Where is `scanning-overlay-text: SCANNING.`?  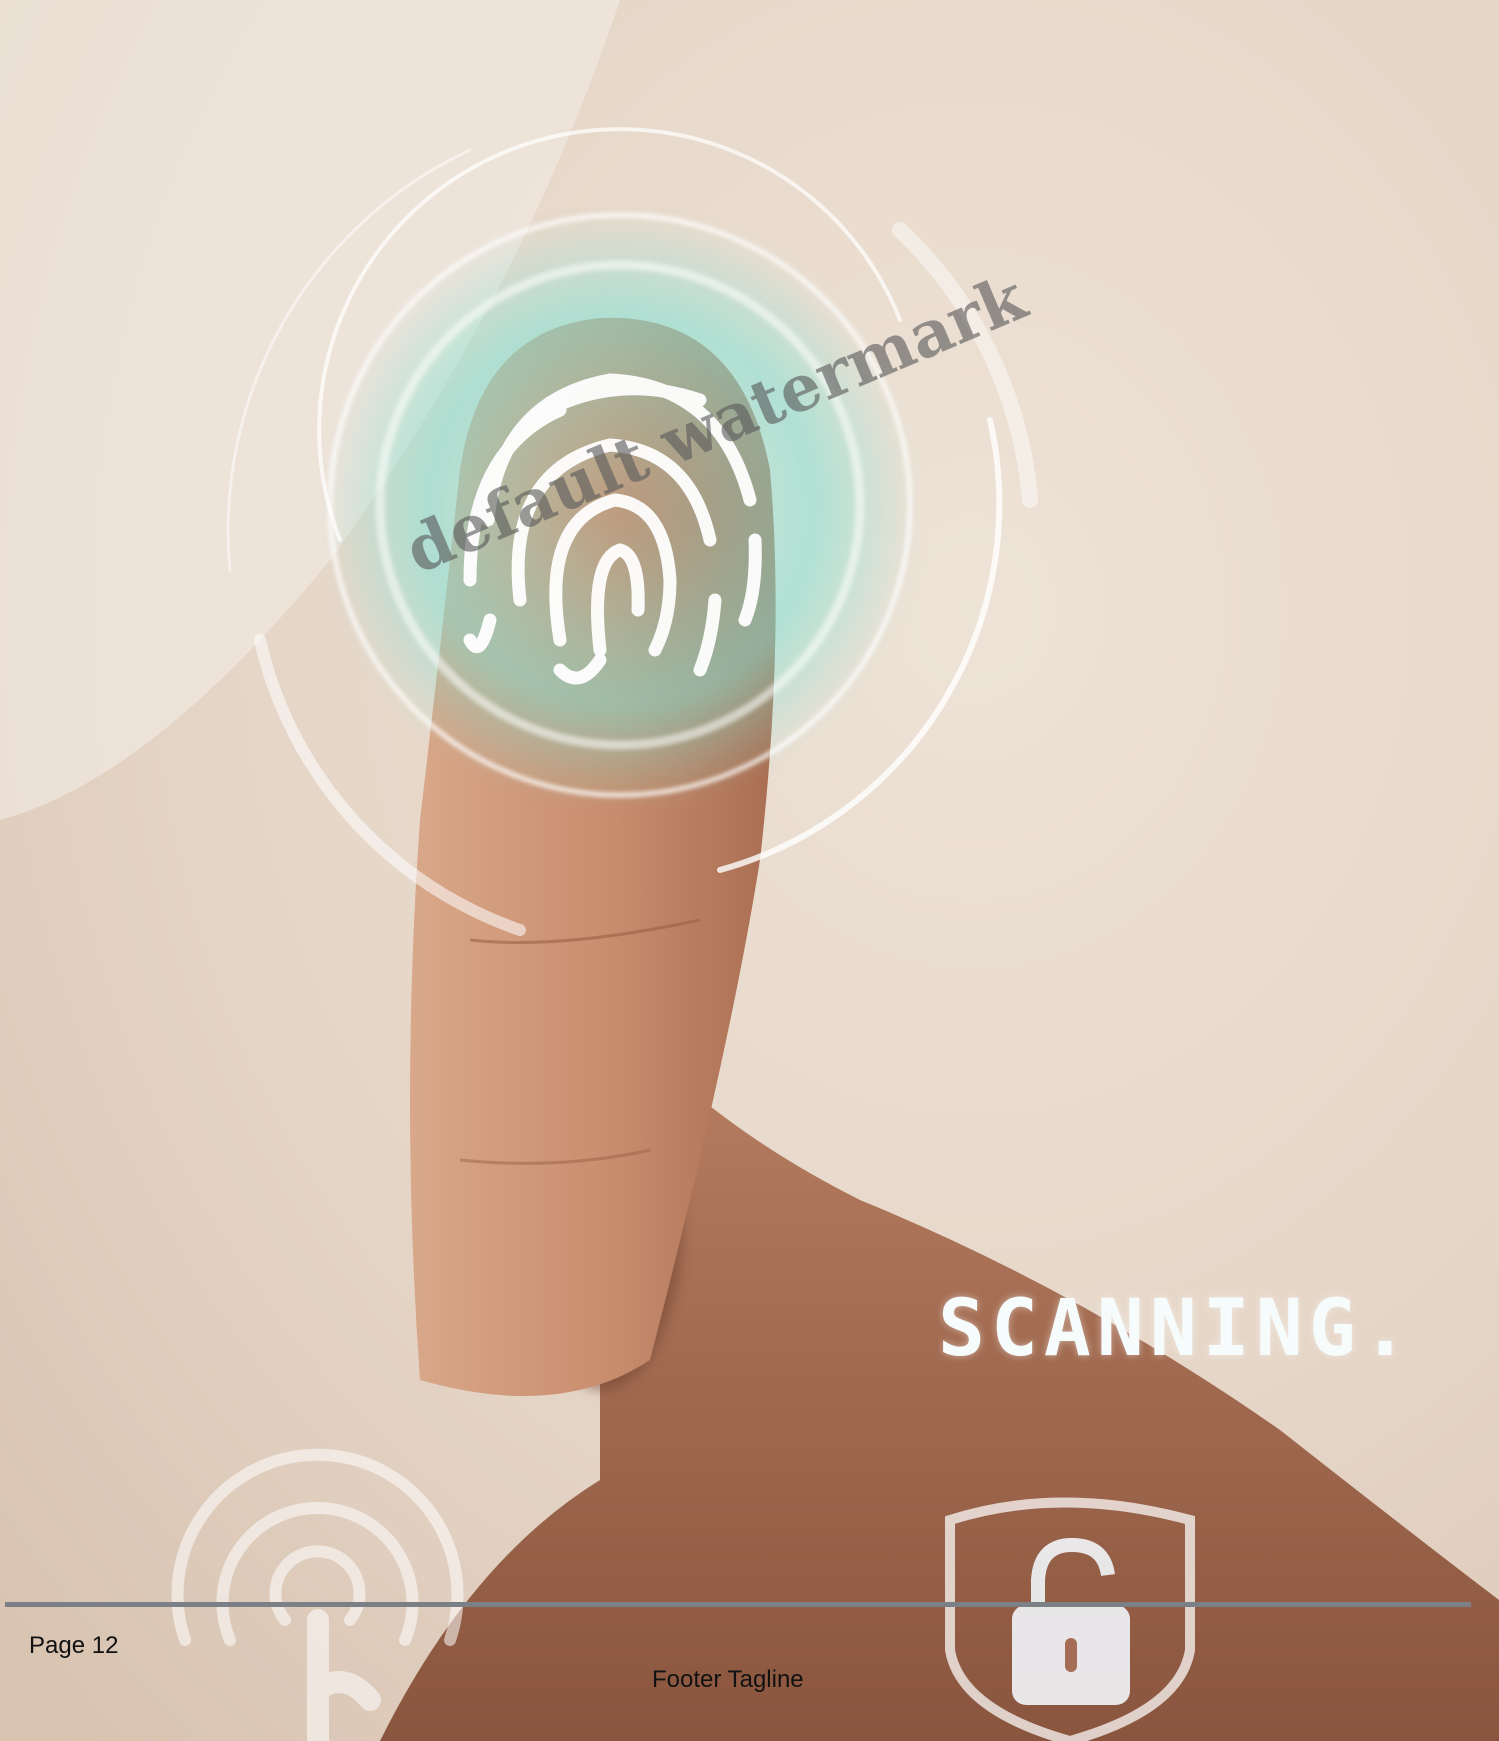 scanning-overlay-text: SCANNING. is located at coordinates (1176, 1329).